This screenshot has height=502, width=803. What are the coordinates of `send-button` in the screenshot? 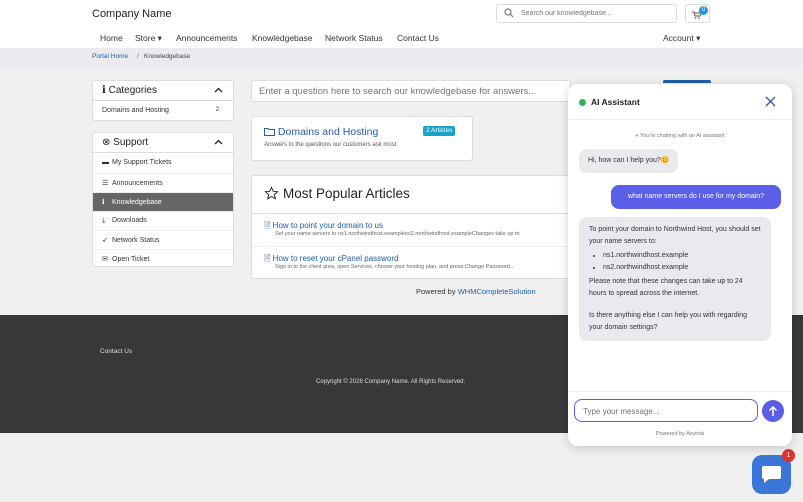 It's located at (773, 411).